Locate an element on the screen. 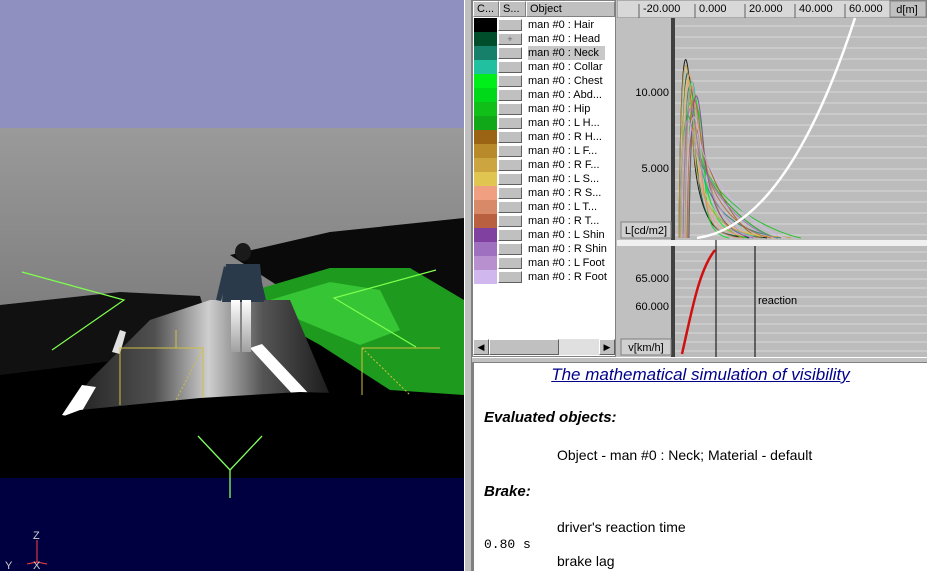  object-row: man #0 : Hip is located at coordinates (544, 109).